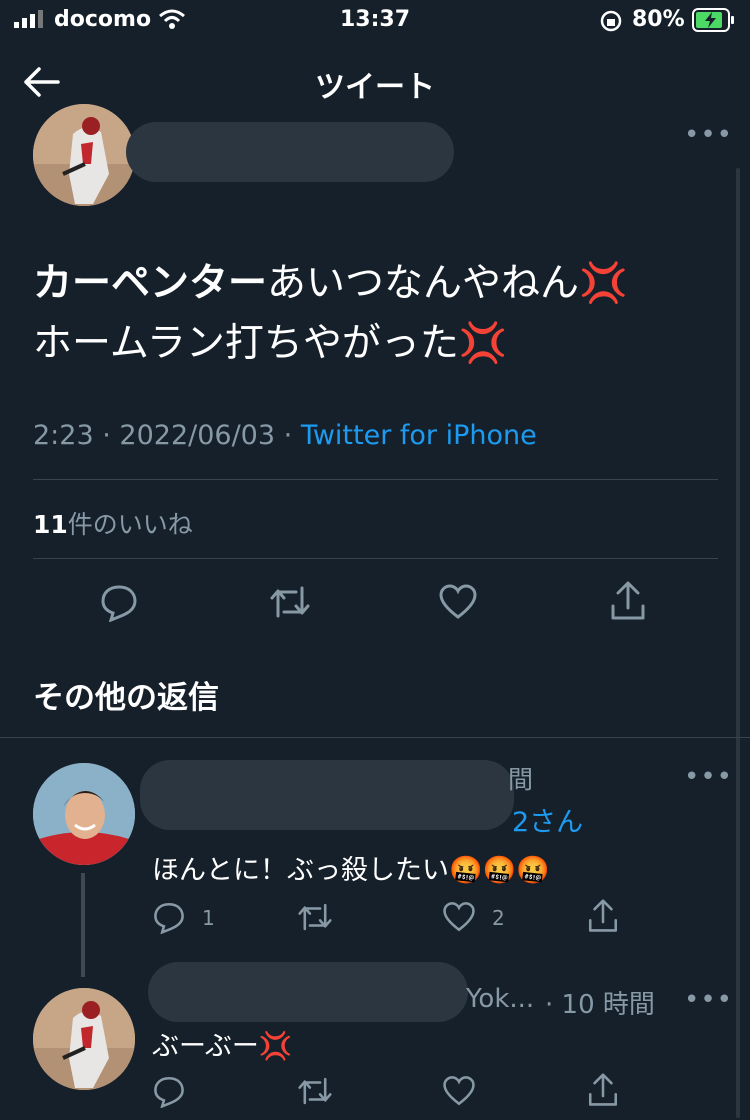 This screenshot has height=1120, width=750. Describe the element at coordinates (150, 283) in the screenshot. I see `tweet-text-bold: カーペンター` at that location.